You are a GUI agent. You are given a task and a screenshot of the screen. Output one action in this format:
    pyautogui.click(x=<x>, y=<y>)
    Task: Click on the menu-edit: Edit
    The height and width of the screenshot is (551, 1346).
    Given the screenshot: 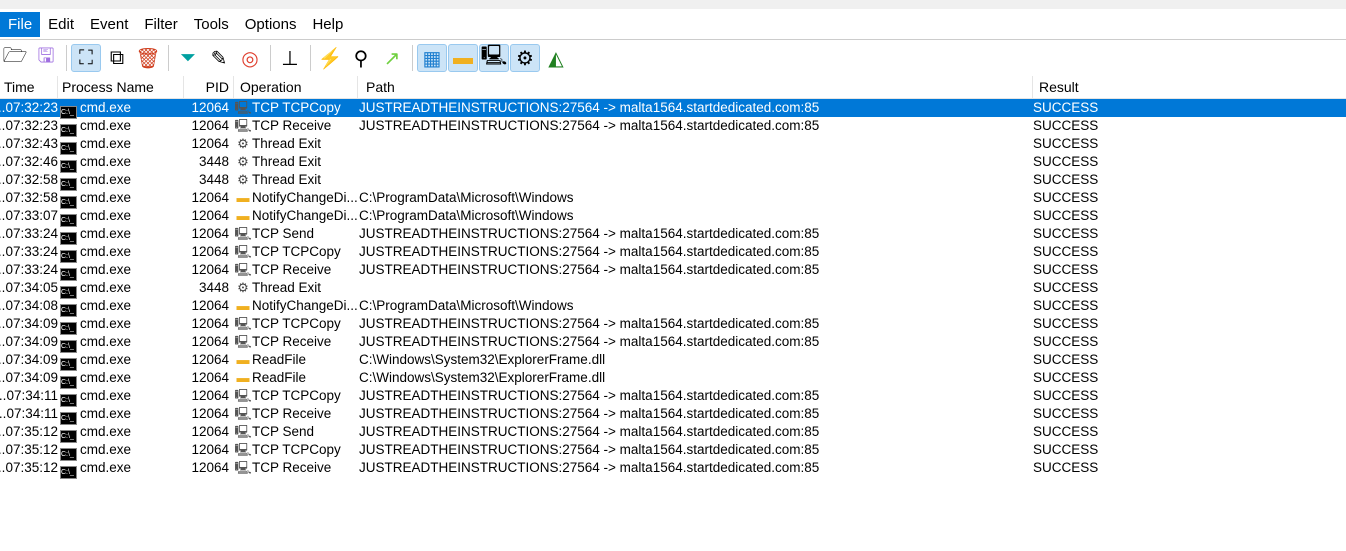 What is the action you would take?
    pyautogui.click(x=61, y=24)
    